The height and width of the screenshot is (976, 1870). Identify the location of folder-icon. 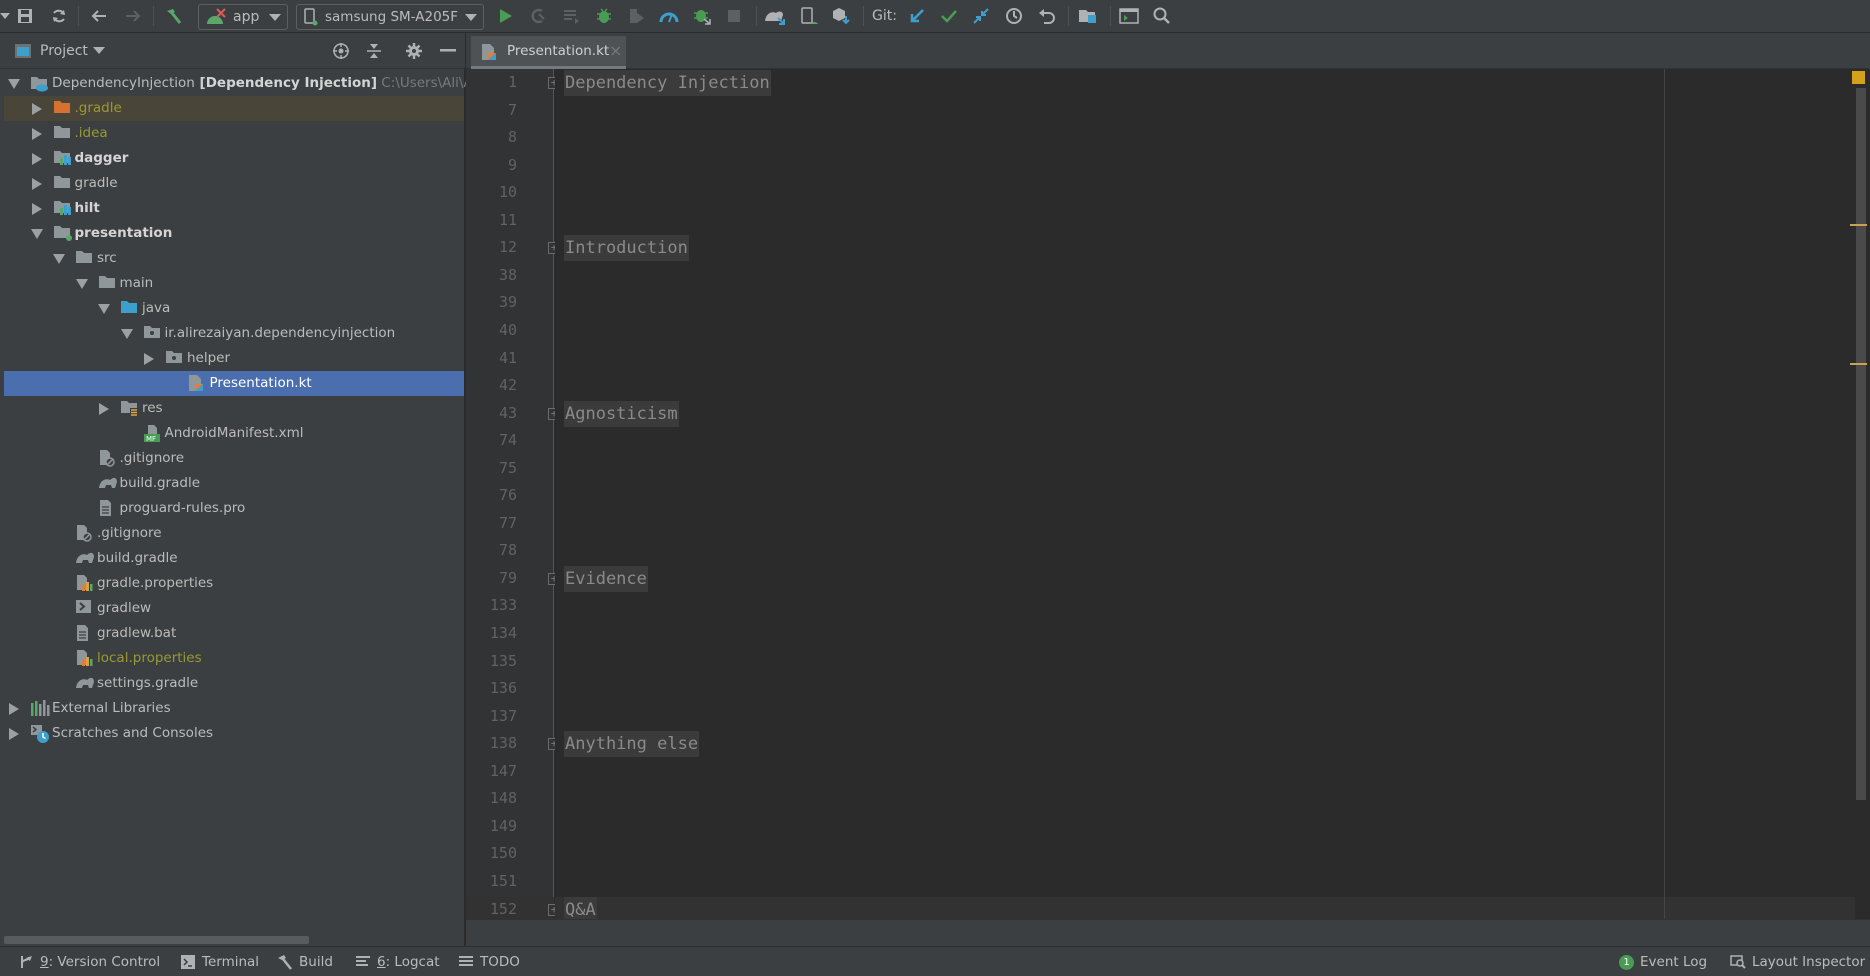
(62, 184).